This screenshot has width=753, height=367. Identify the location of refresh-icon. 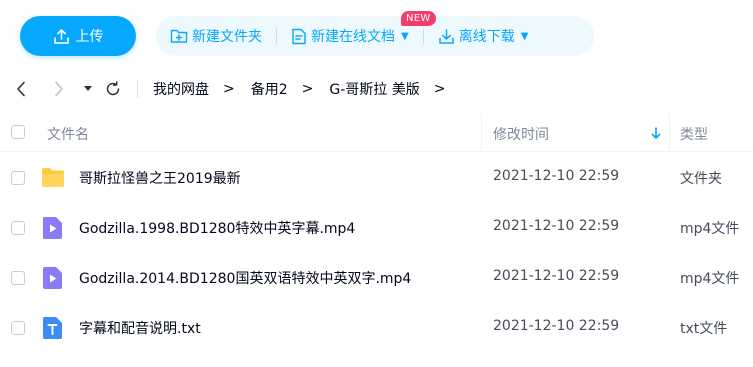
(113, 89).